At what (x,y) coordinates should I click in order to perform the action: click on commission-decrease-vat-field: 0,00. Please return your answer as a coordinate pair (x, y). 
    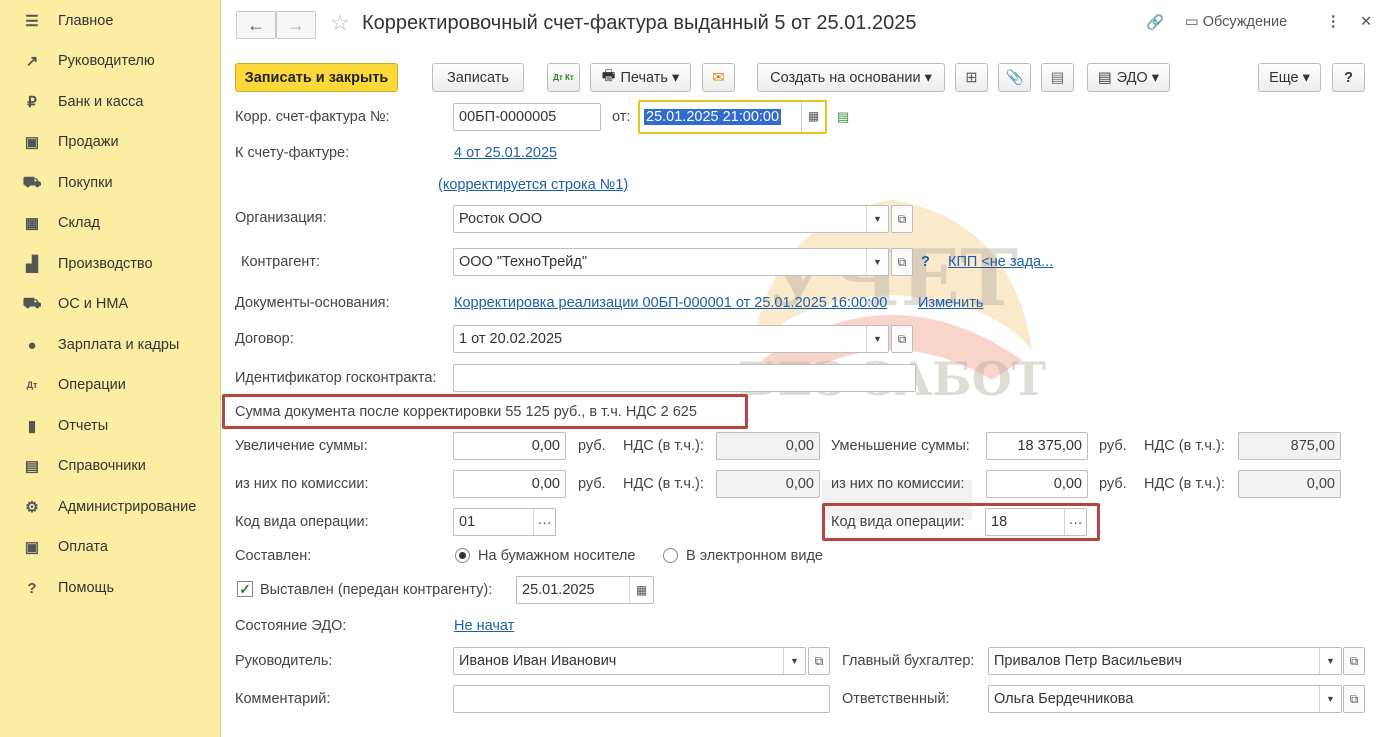
    Looking at the image, I should click on (1289, 484).